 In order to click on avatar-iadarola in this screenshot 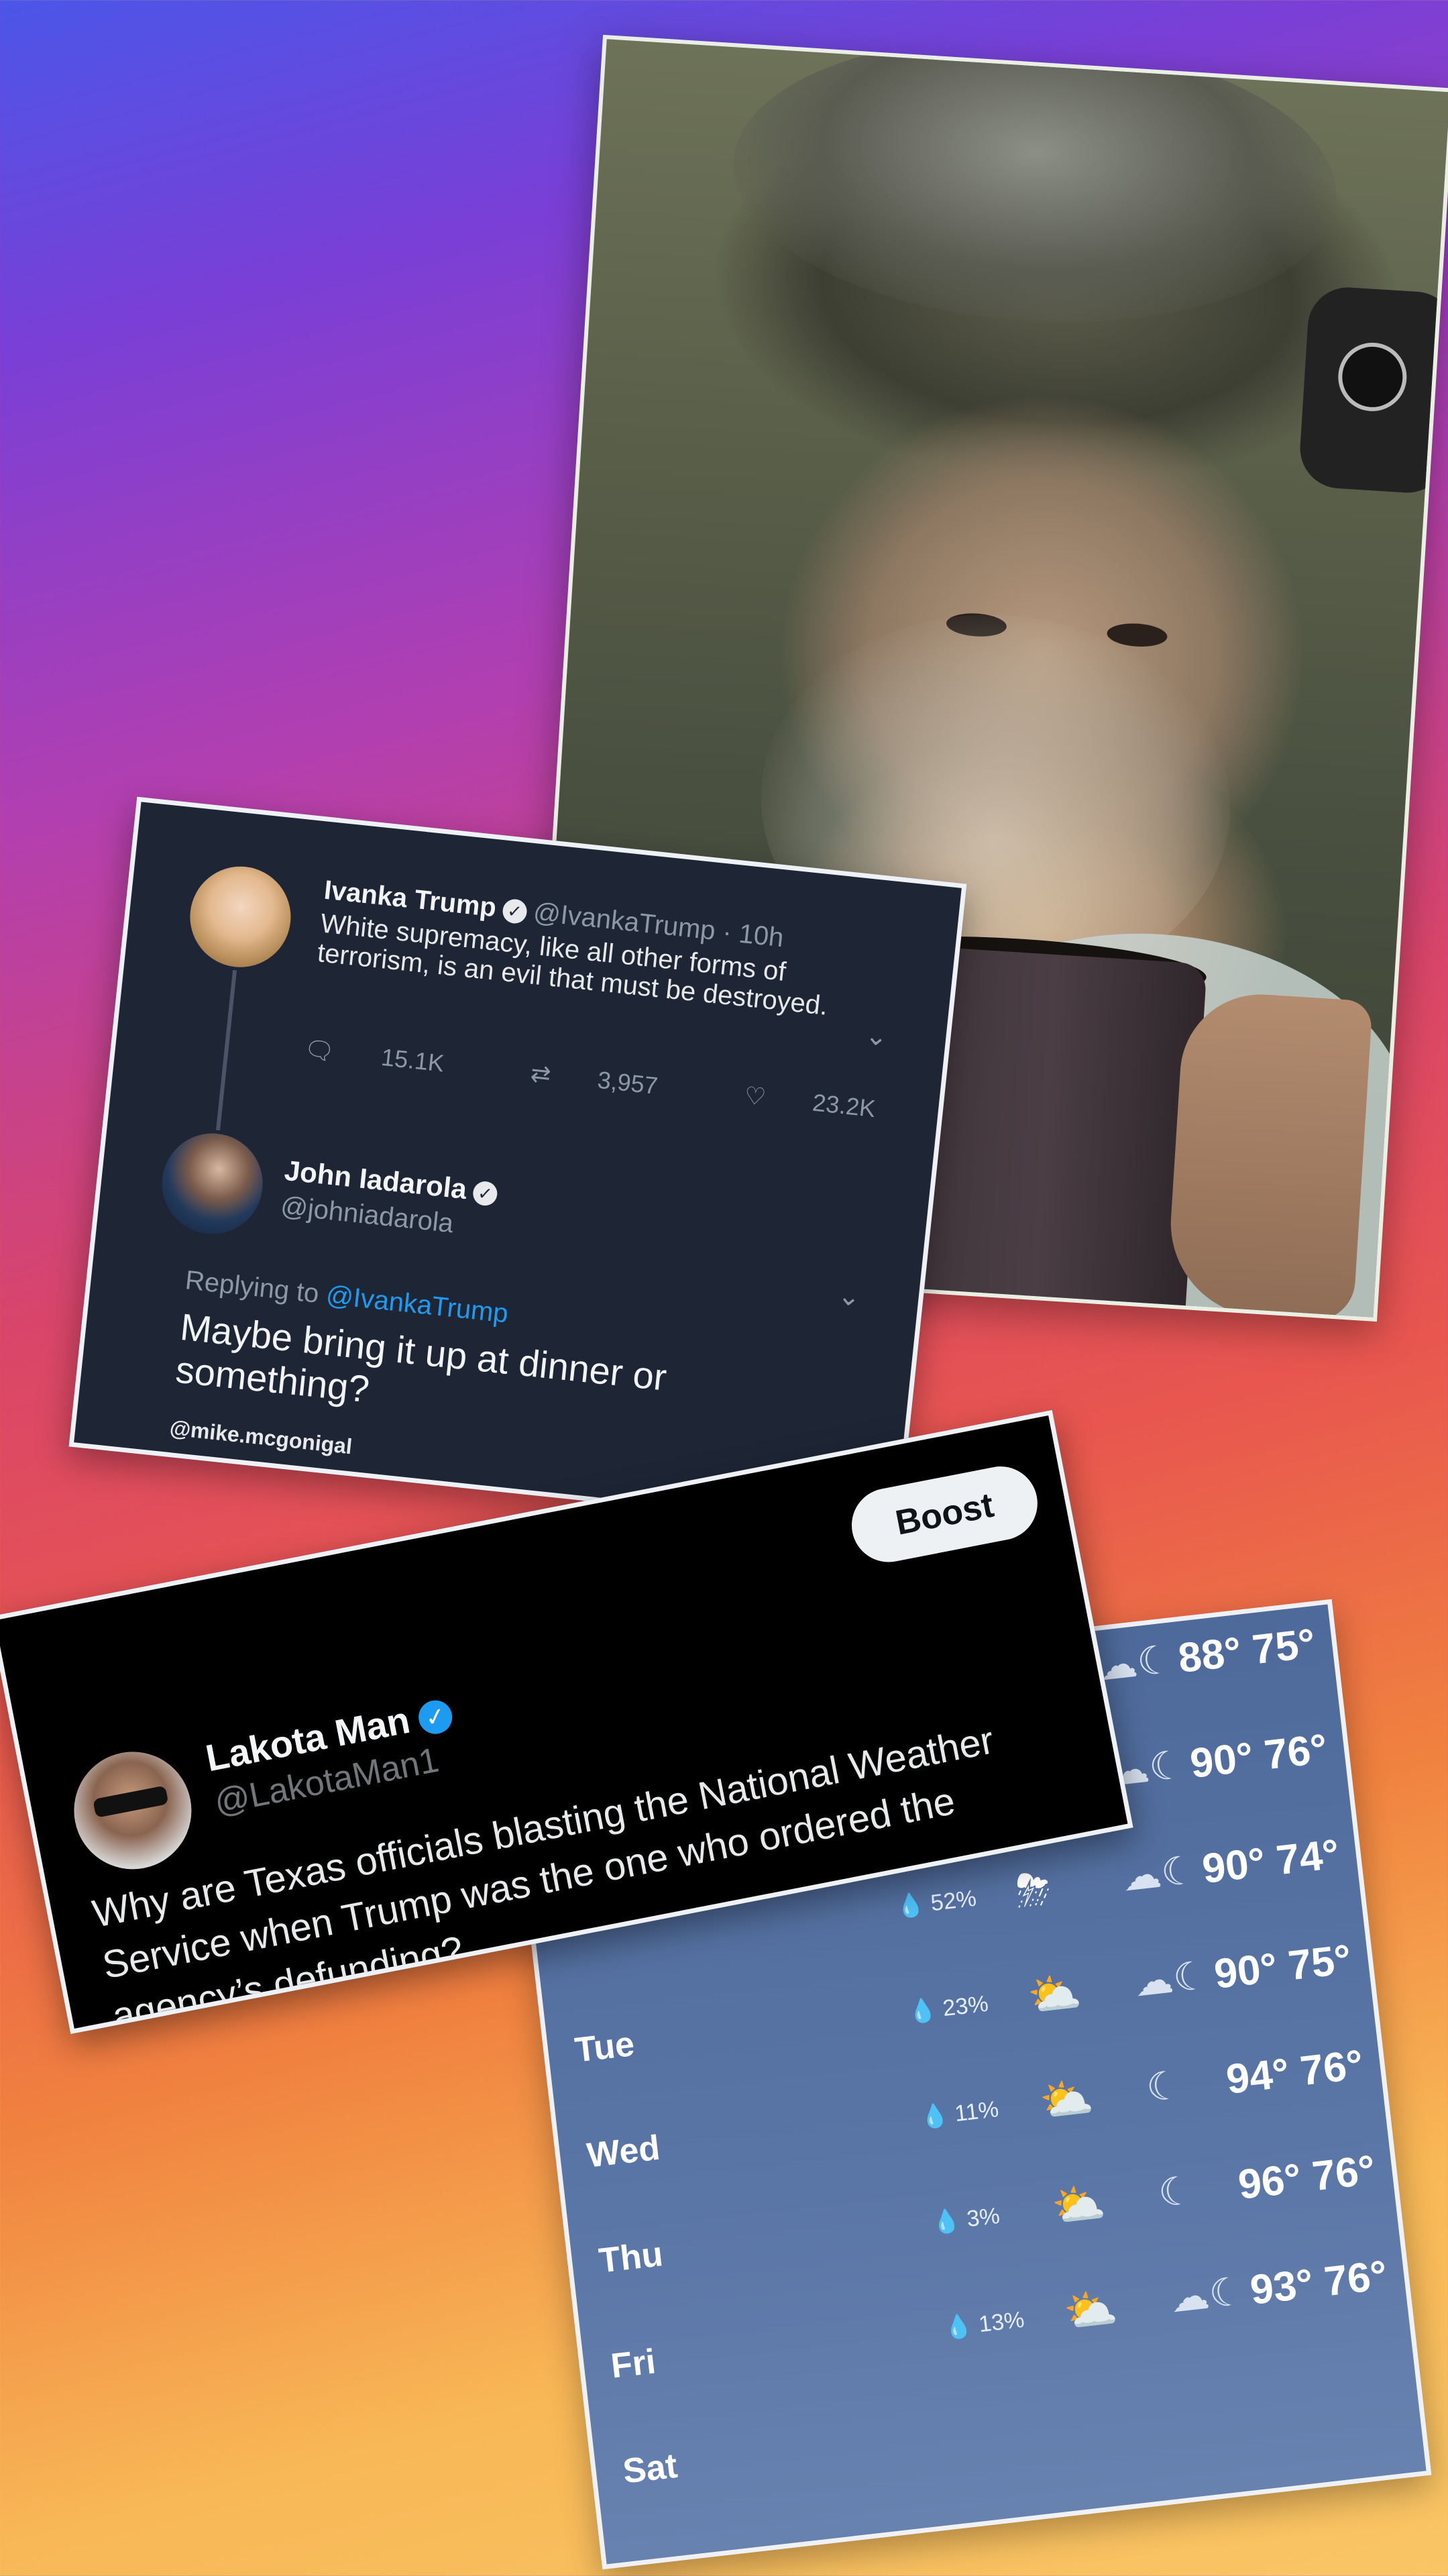, I will do `click(213, 1183)`.